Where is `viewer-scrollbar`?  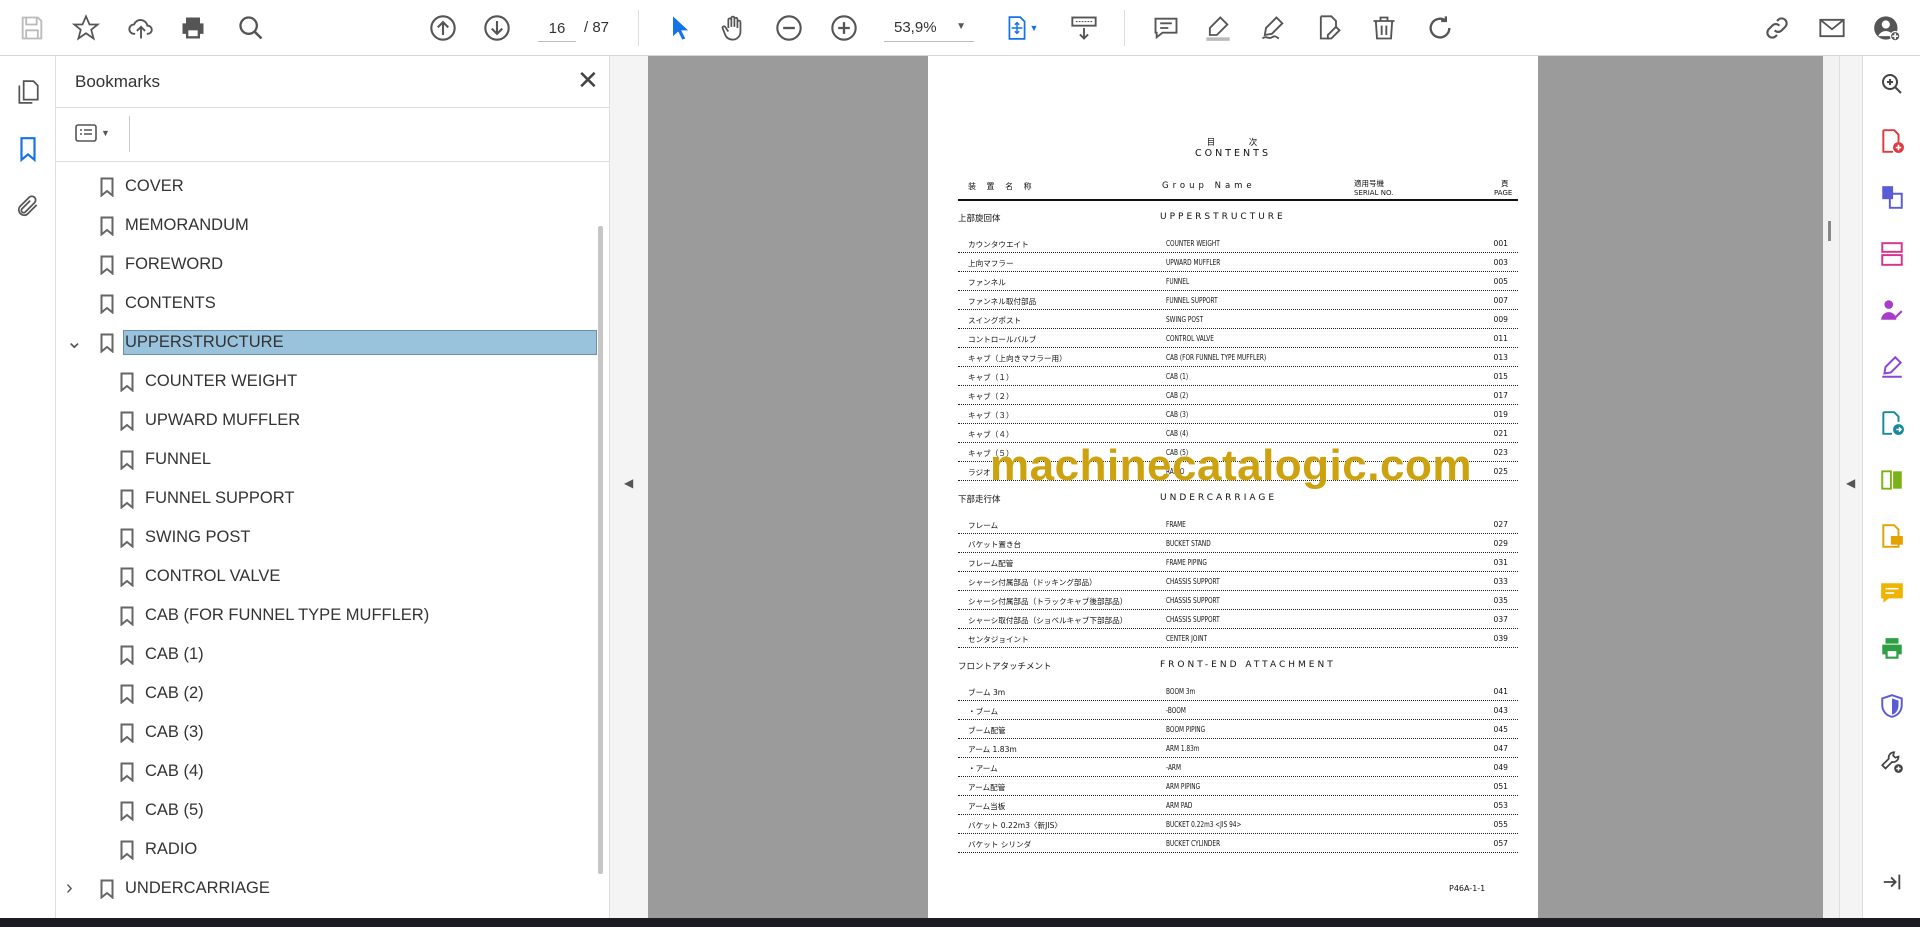
viewer-scrollbar is located at coordinates (1831, 487).